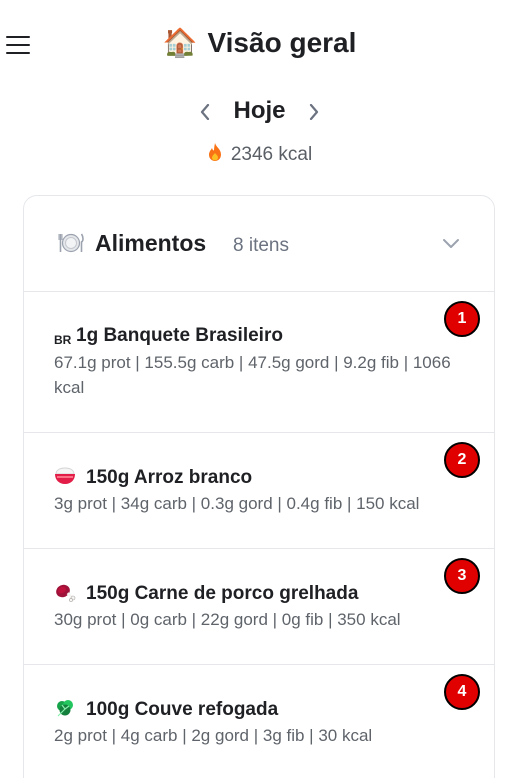 Image resolution: width=519 pixels, height=778 pixels. Describe the element at coordinates (205, 111) in the screenshot. I see `chevron-left-icon` at that location.